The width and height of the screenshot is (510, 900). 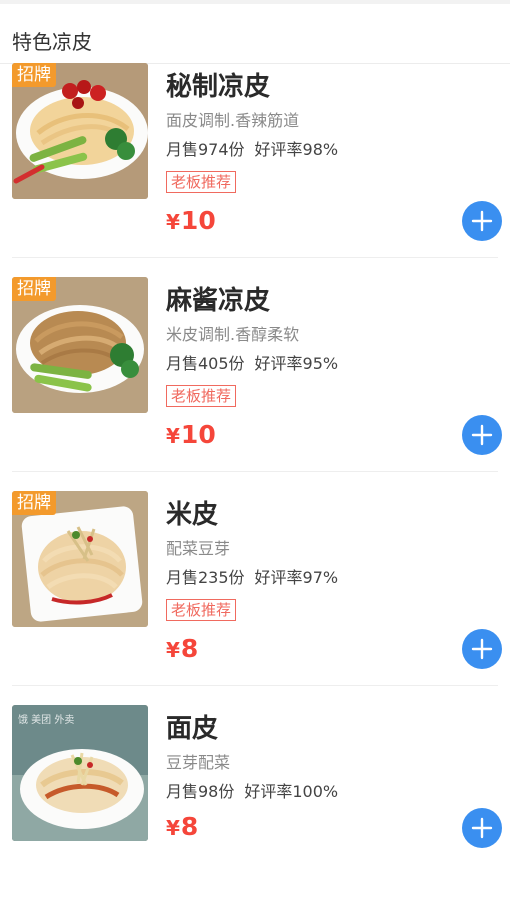 I want to click on positive-rating: 好评率97%, so click(x=296, y=577).